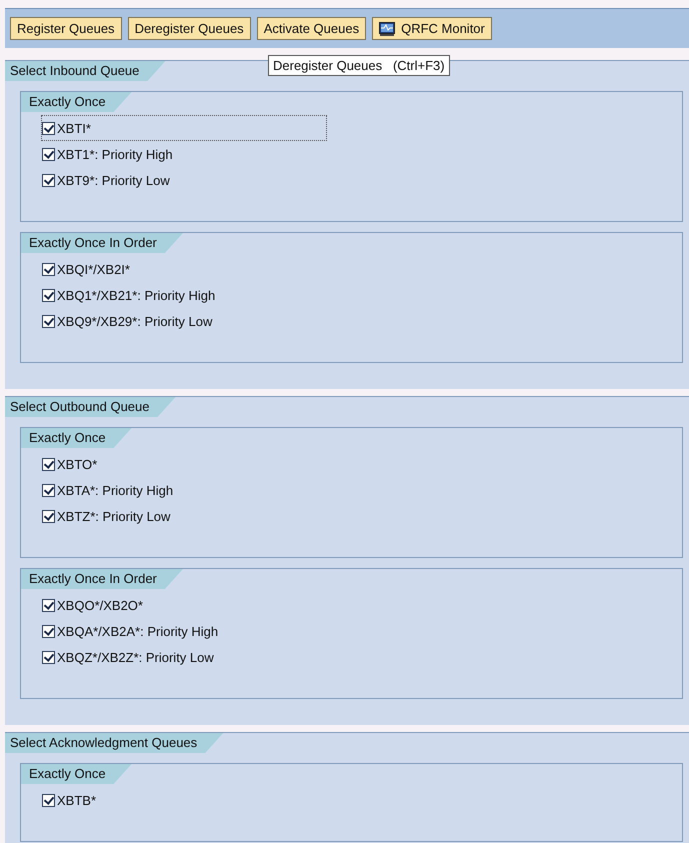 The height and width of the screenshot is (843, 689). Describe the element at coordinates (94, 605) in the screenshot. I see `checkbox-option: XBQO*/XB2O*` at that location.